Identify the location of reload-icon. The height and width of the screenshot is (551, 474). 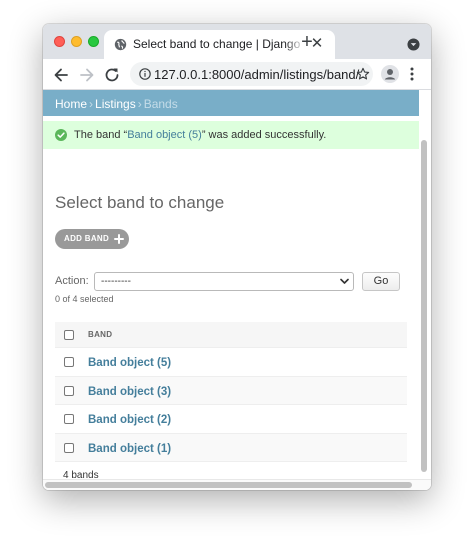
(112, 75).